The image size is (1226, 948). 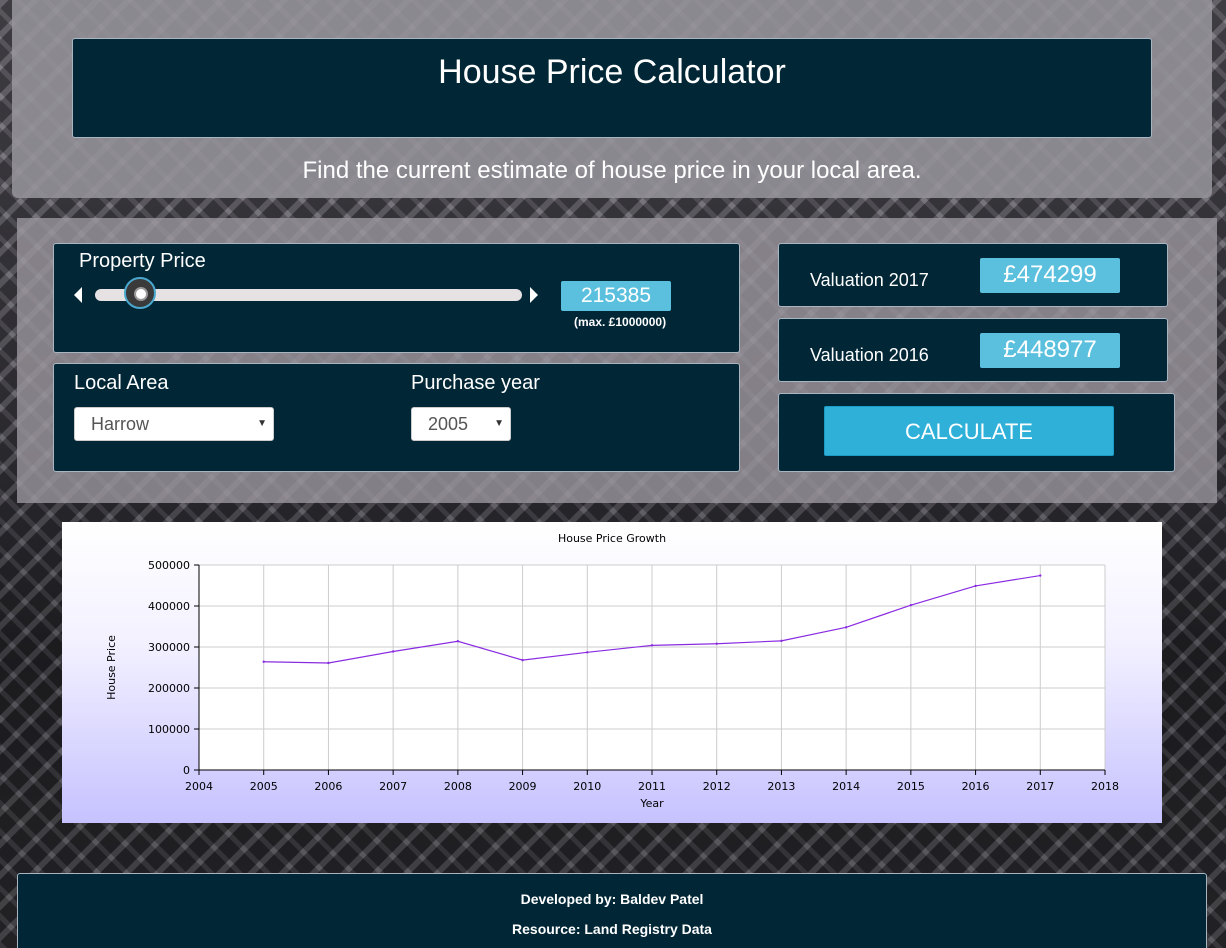 What do you see at coordinates (448, 424) in the screenshot?
I see `purchase-year-selected-value: 2005` at bounding box center [448, 424].